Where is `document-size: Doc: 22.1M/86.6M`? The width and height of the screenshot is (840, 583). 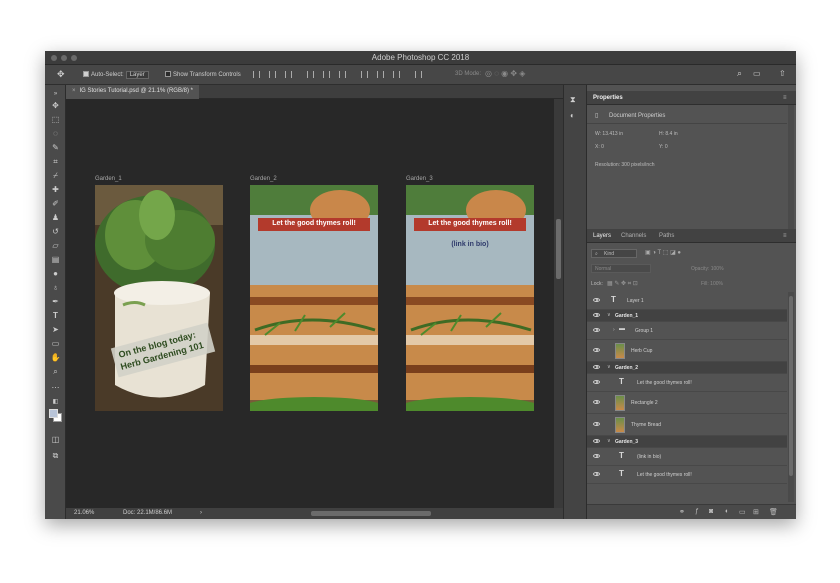 document-size: Doc: 22.1M/86.6M is located at coordinates (147, 513).